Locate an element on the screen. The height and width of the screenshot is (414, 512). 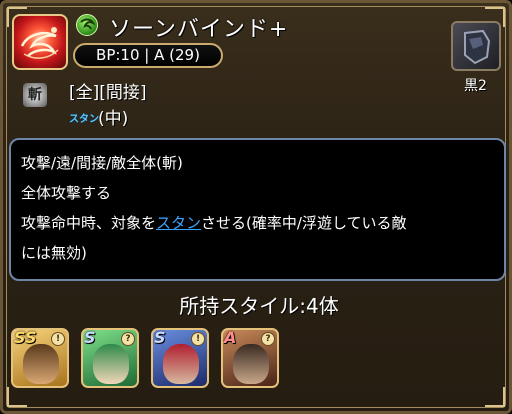
style-portrait: SS ! is located at coordinates (40, 358).